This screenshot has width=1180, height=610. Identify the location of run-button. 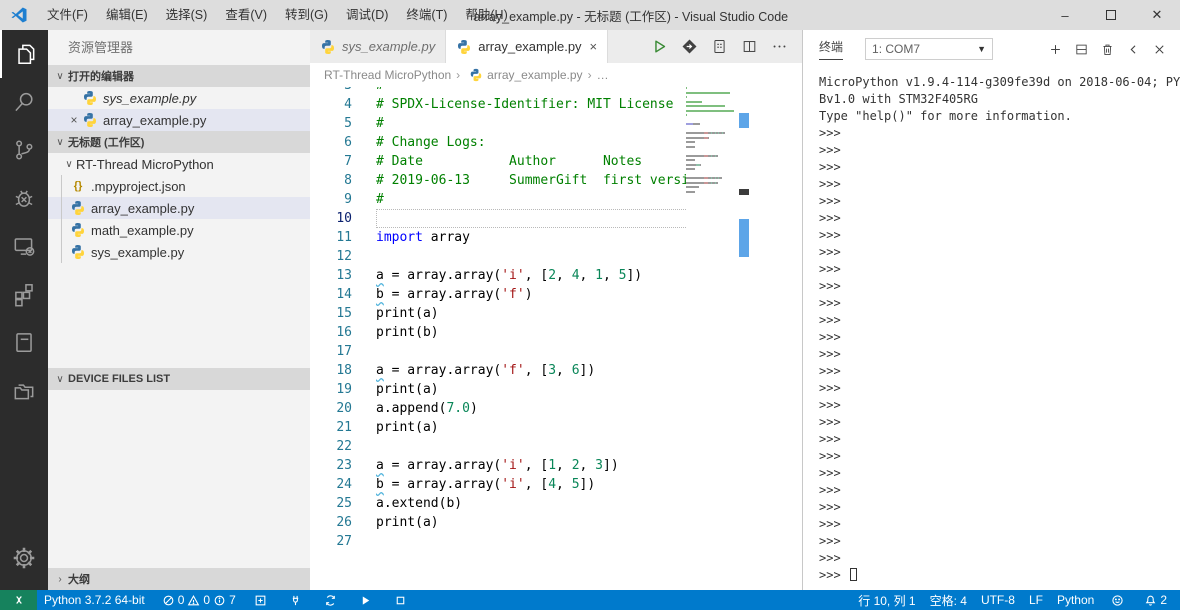
(365, 600).